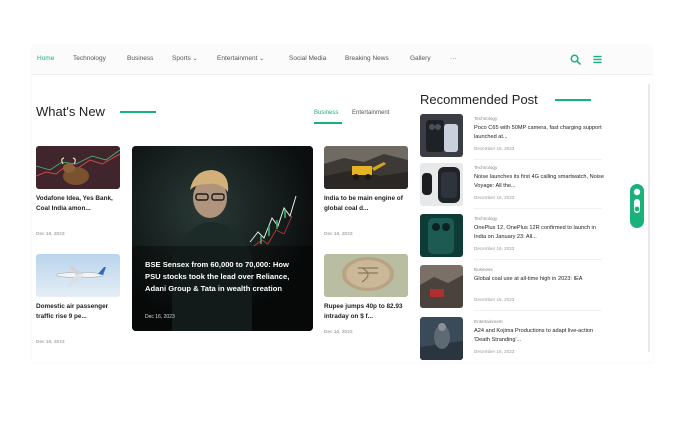  I want to click on air-traffic-thumbnail, so click(78, 275).